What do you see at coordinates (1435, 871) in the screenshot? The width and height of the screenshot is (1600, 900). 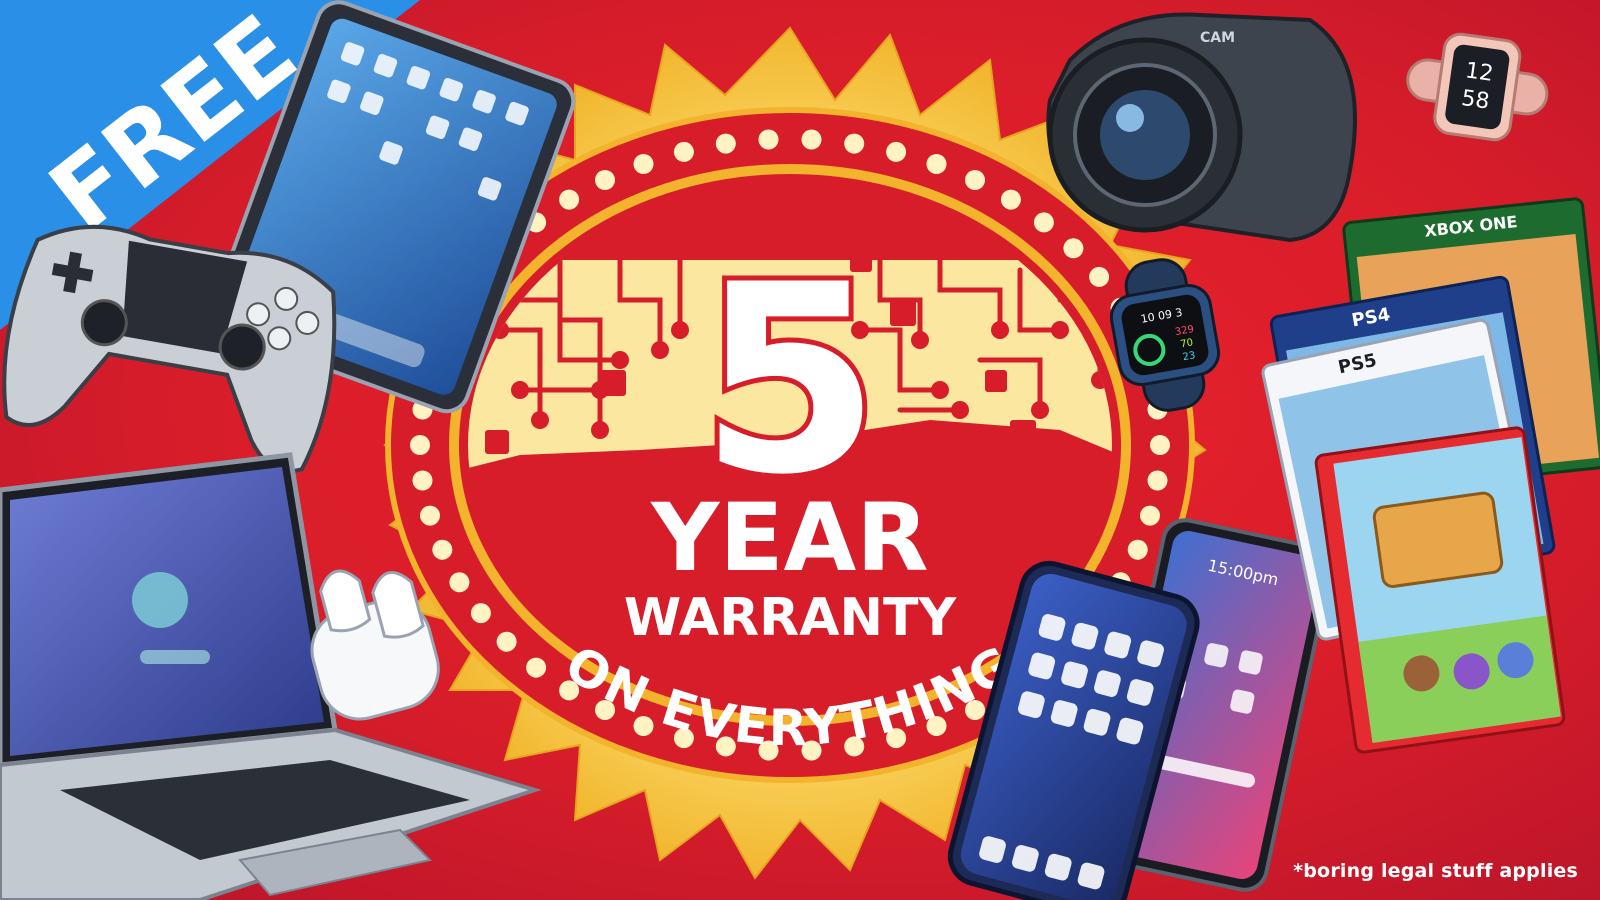 I see `legal-disclaimer: *boring legal stuff applies` at bounding box center [1435, 871].